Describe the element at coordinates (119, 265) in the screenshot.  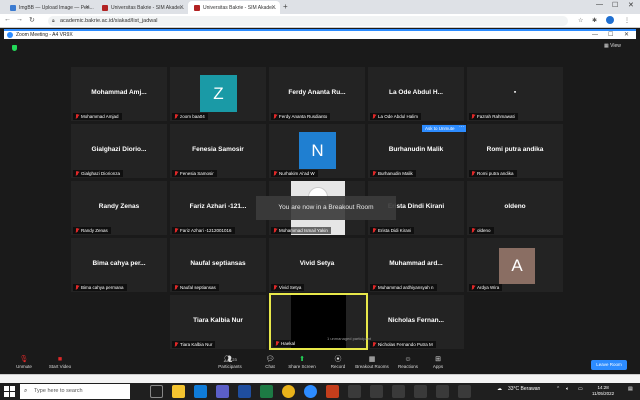
I see `participant-tile: Bima cahya per... Bima cahya permana` at that location.